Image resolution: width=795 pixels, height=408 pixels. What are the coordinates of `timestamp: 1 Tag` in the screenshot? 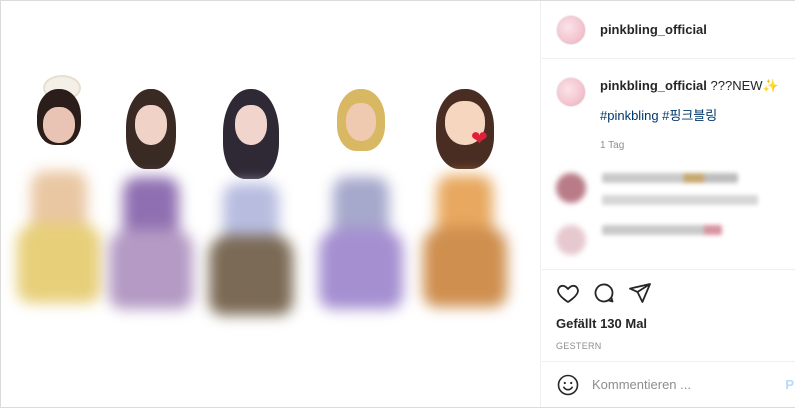 It's located at (689, 146).